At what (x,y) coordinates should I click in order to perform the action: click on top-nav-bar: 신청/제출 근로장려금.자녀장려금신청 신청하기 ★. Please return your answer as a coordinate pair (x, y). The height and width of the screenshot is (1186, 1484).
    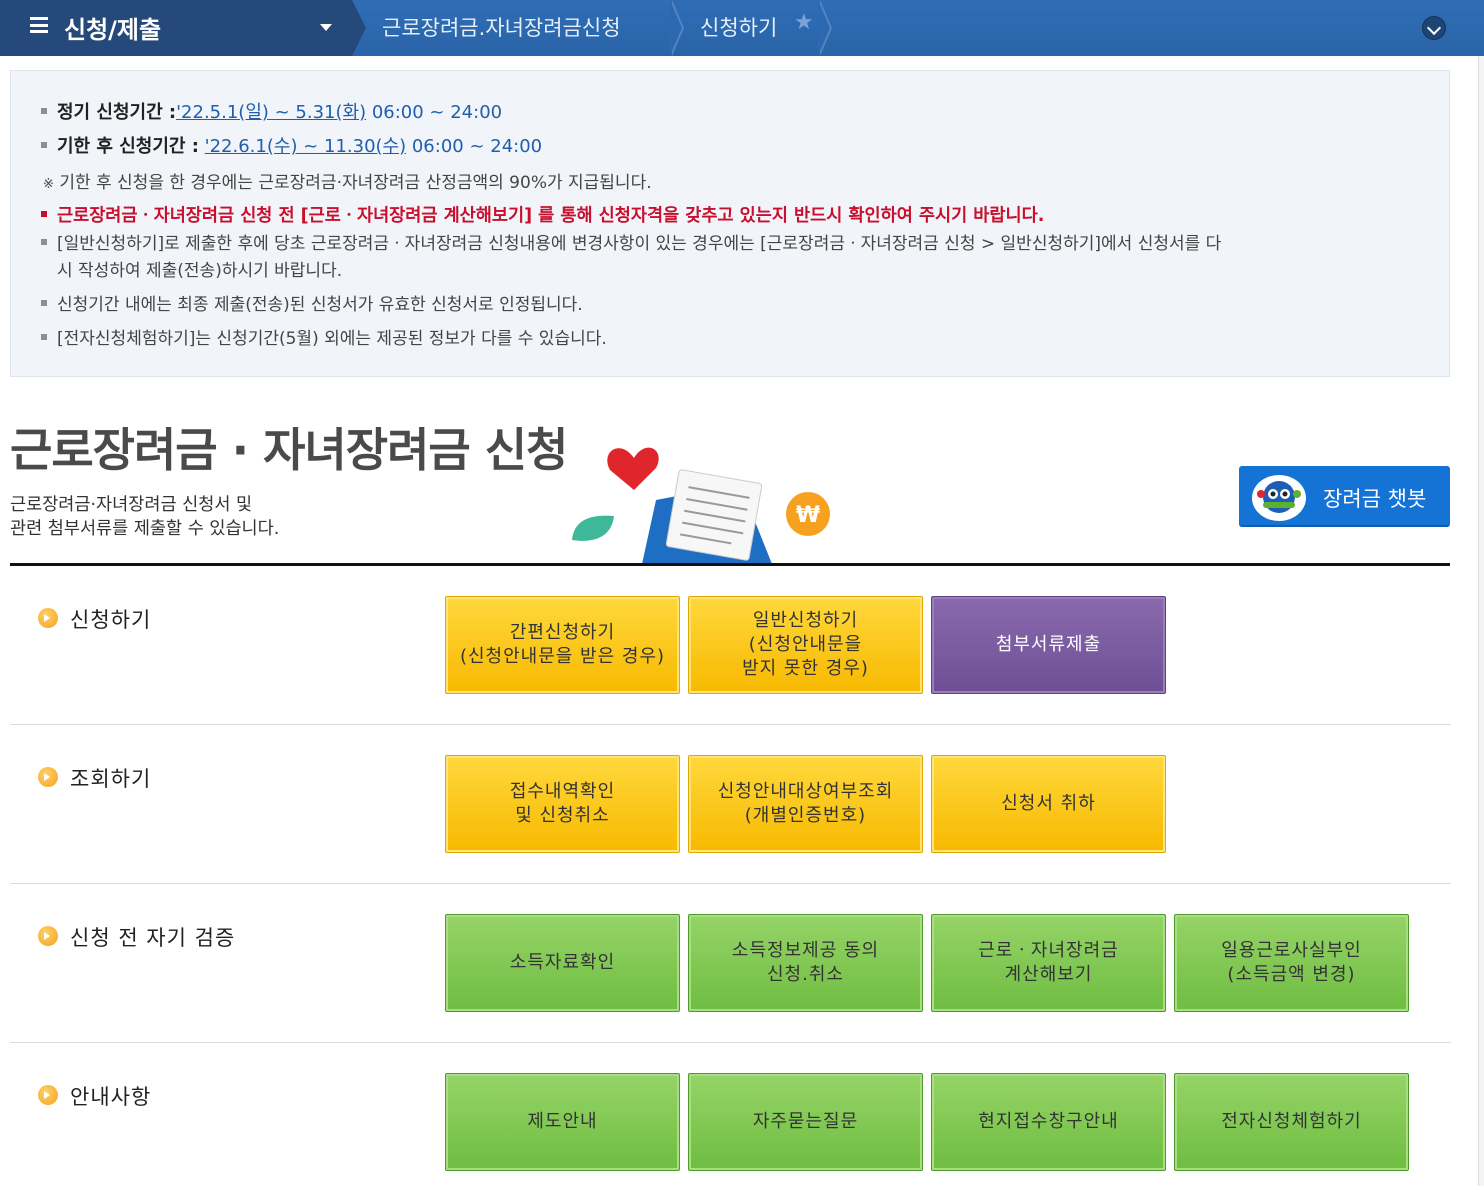
    Looking at the image, I should click on (742, 28).